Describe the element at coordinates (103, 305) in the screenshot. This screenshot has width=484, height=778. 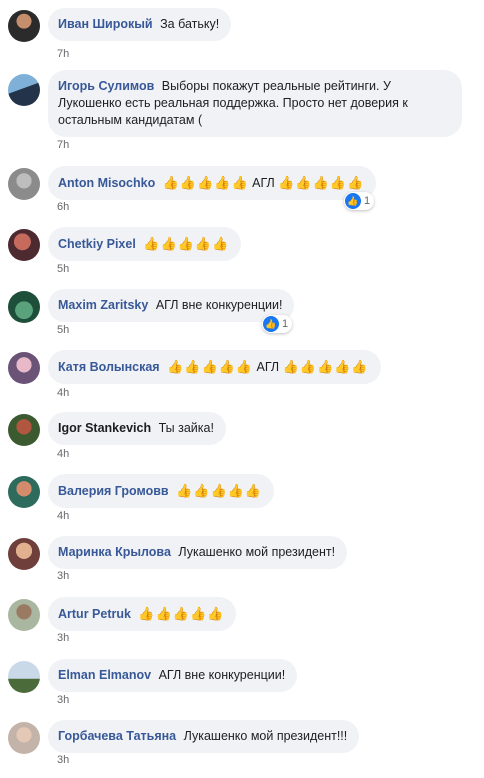
I see `comment-author: Maxim Zaritsky` at that location.